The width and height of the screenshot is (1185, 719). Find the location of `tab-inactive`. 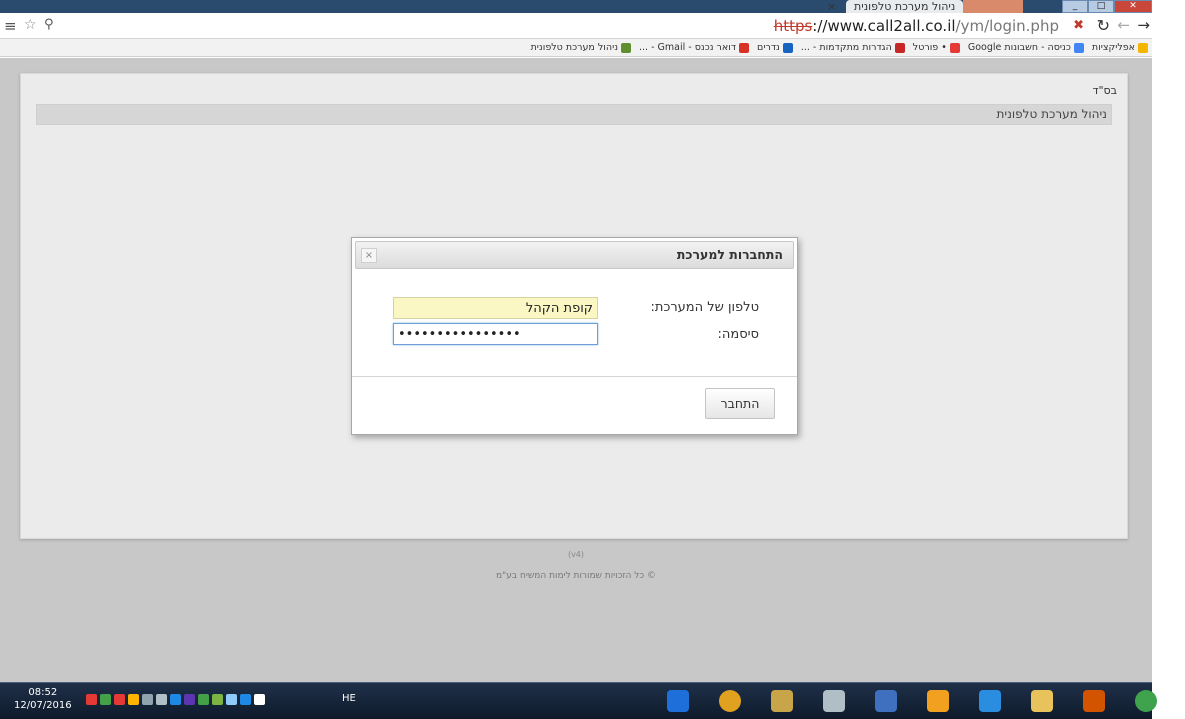

tab-inactive is located at coordinates (993, 6).